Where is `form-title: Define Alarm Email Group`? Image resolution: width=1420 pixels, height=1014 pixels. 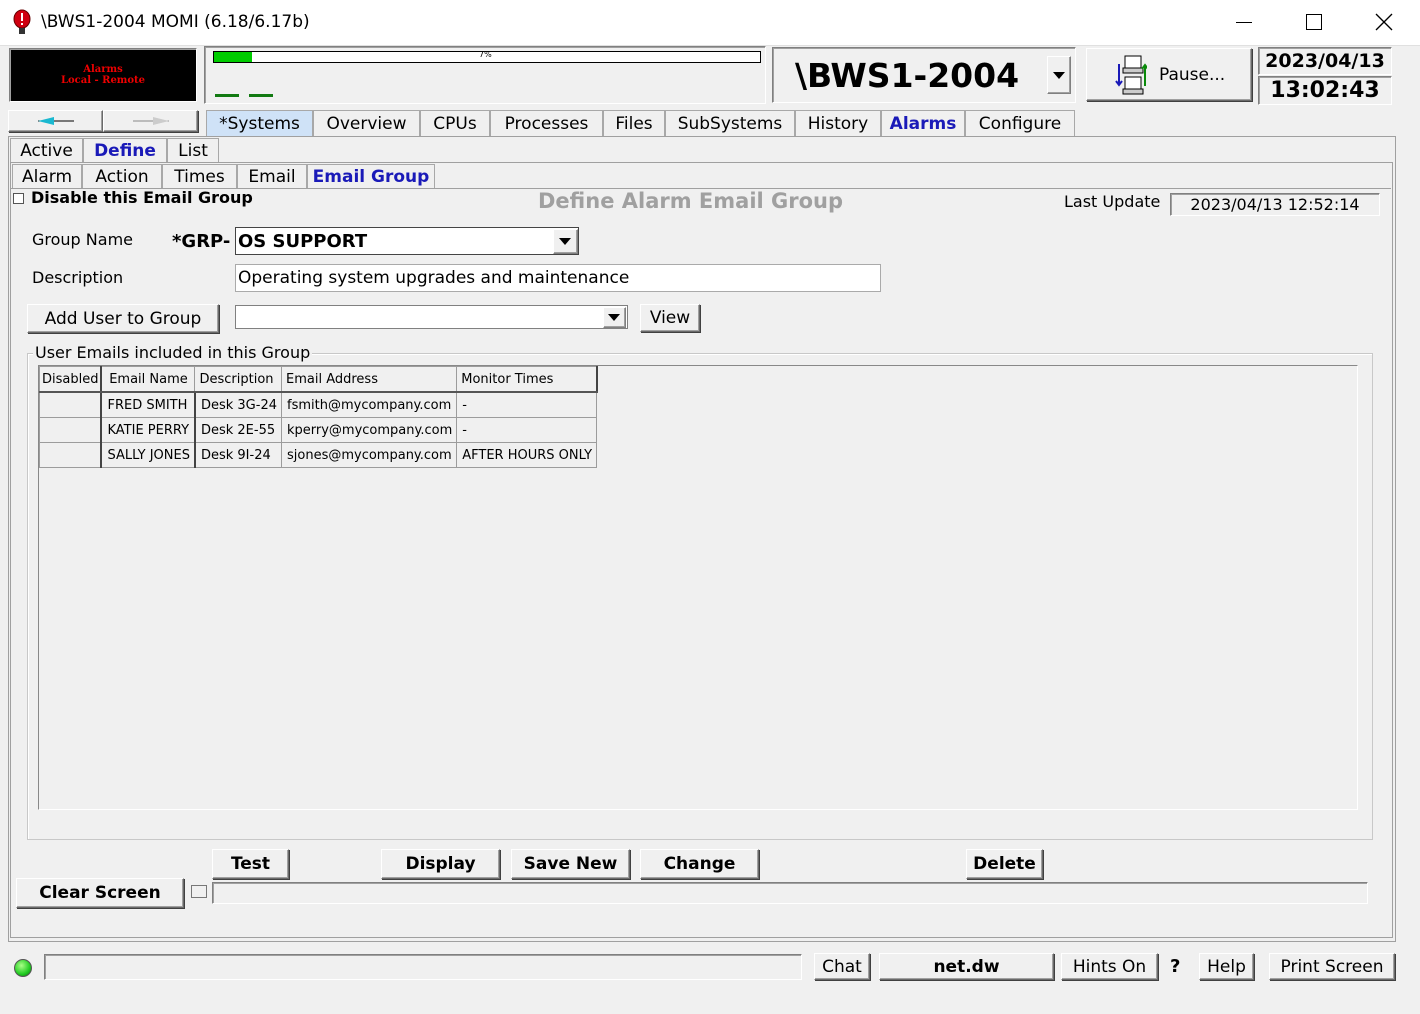 form-title: Define Alarm Email Group is located at coordinates (691, 201).